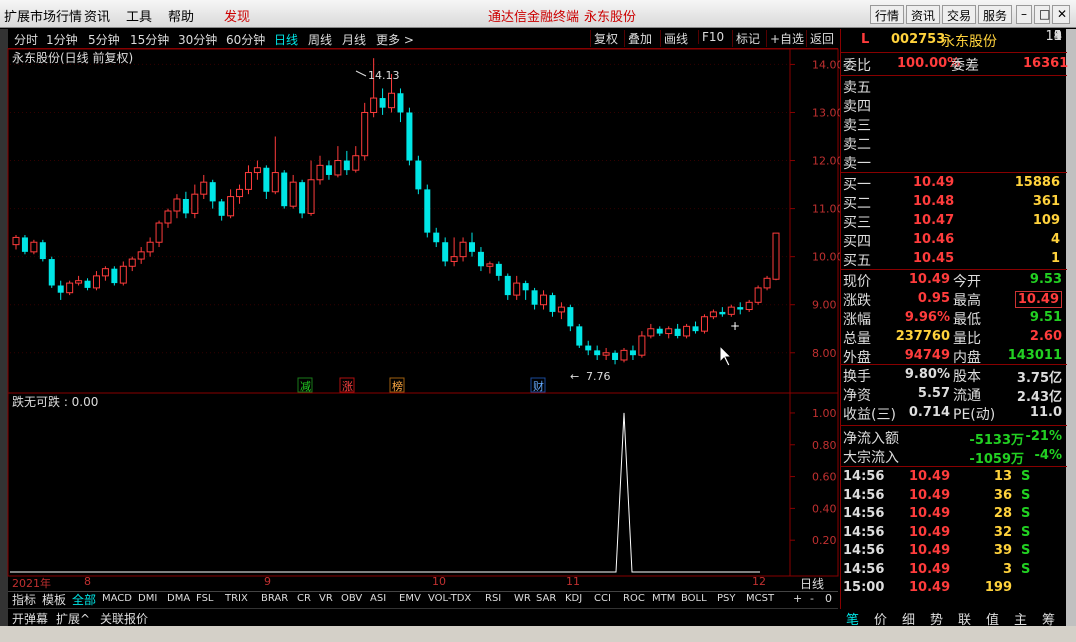 The image size is (1076, 642). Describe the element at coordinates (857, 339) in the screenshot. I see `stat-label: 总量` at that location.